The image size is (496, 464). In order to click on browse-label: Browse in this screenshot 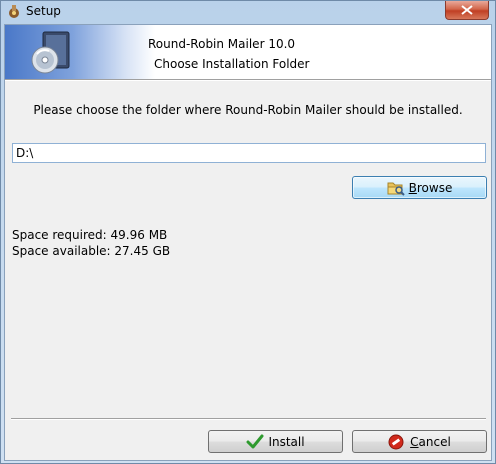, I will do `click(430, 188)`.